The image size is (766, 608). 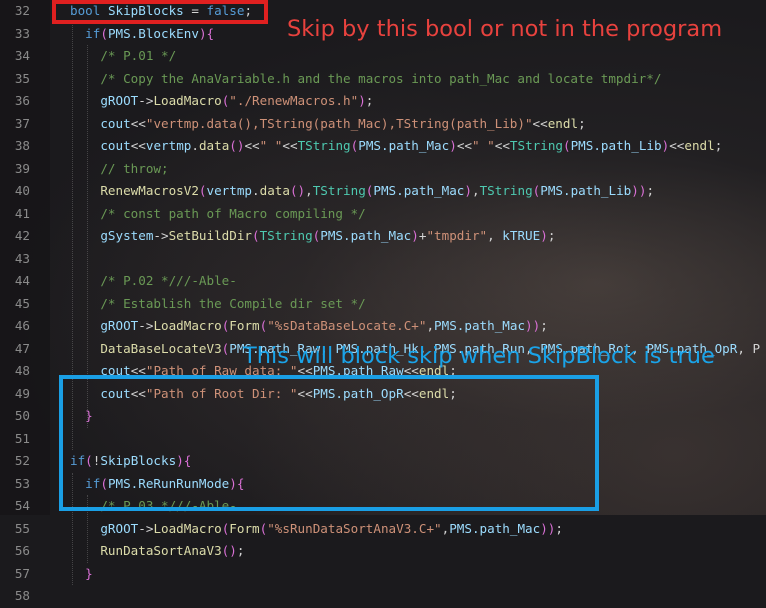 What do you see at coordinates (168, 145) in the screenshot?
I see `code-token: vertmp` at bounding box center [168, 145].